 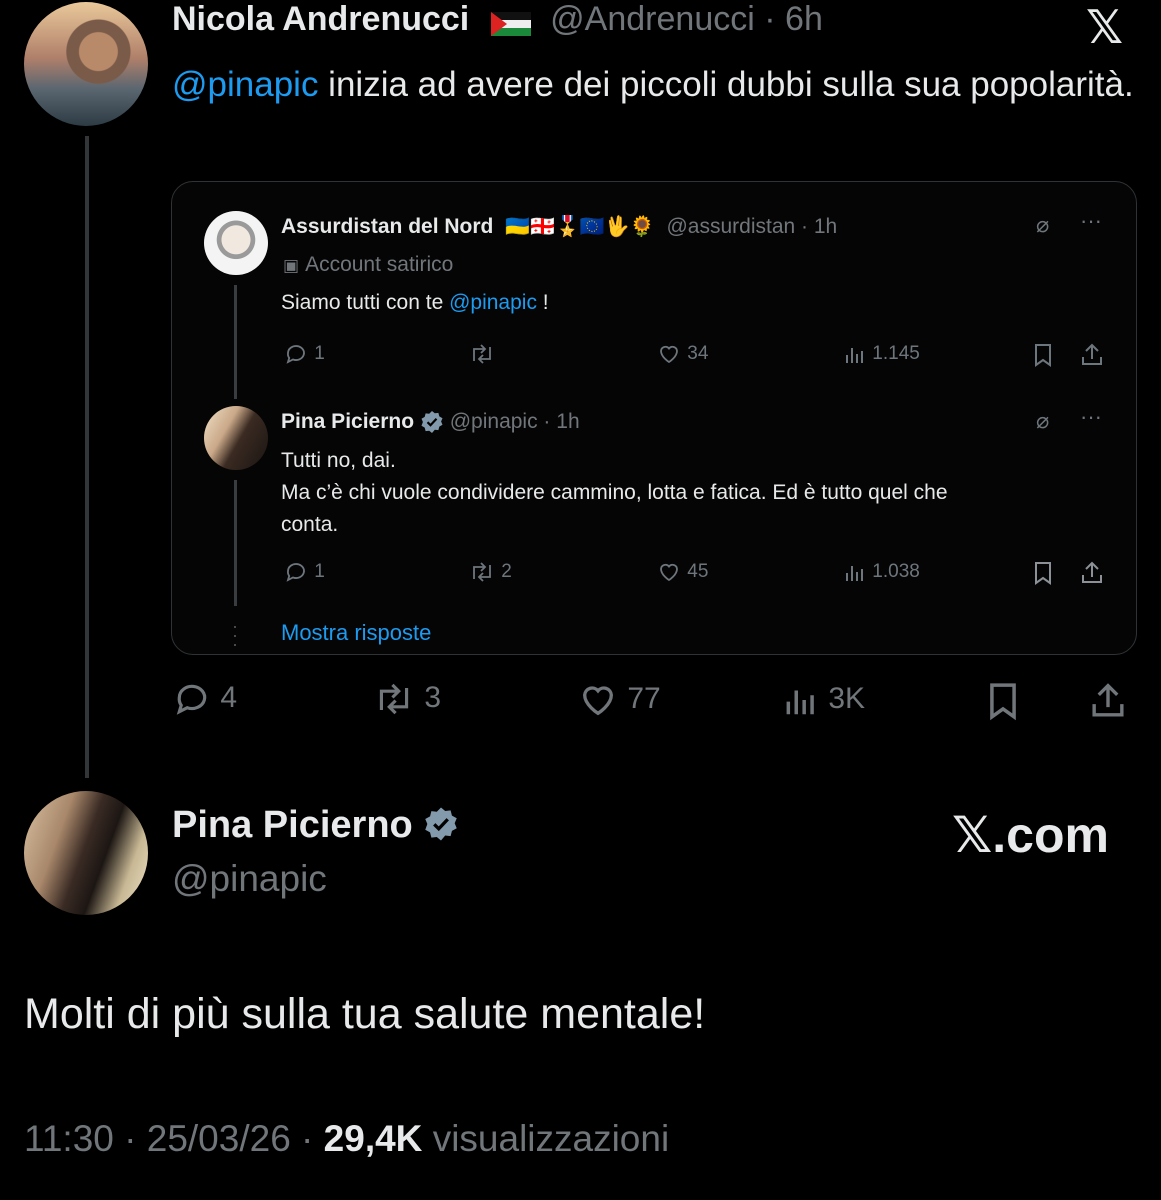 What do you see at coordinates (823, 700) in the screenshot?
I see `views-button: 3K` at bounding box center [823, 700].